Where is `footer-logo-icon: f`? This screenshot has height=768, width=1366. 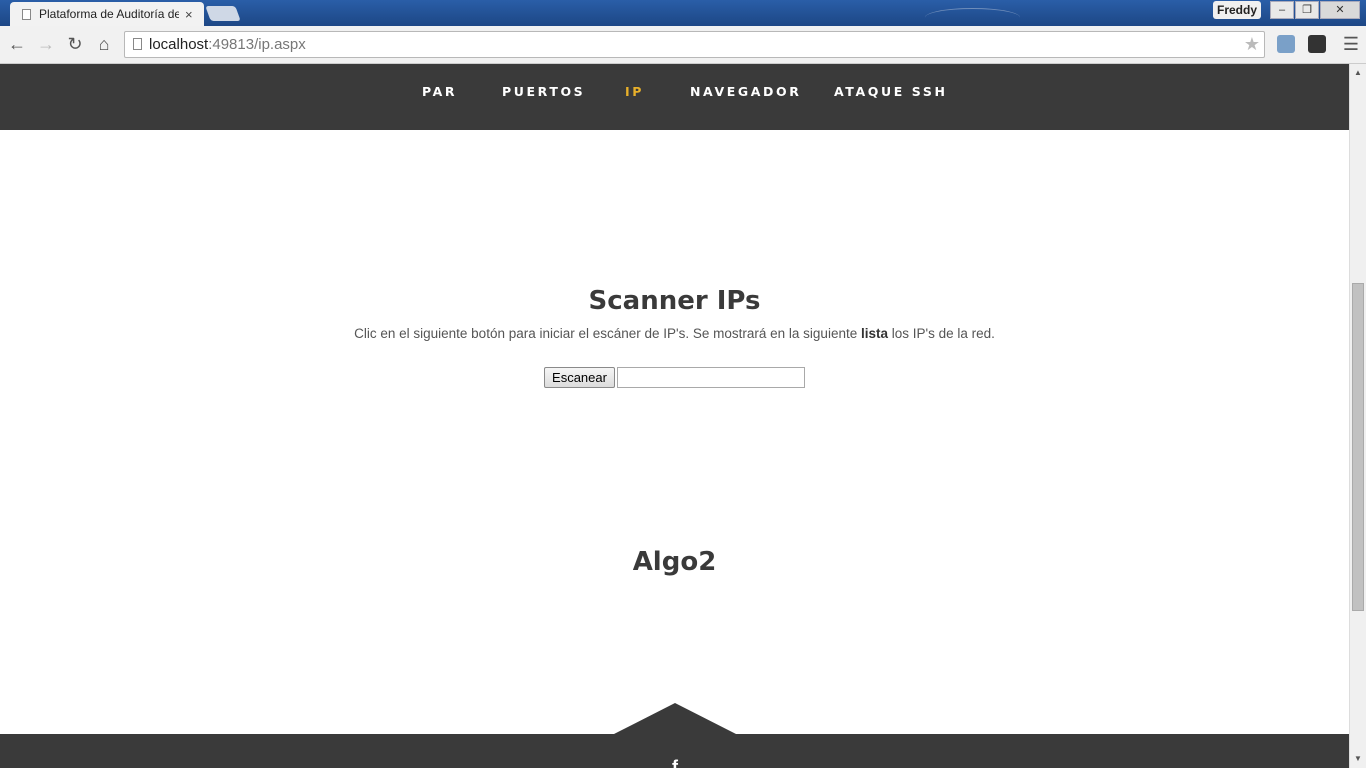
footer-logo-icon: f is located at coordinates (675, 762).